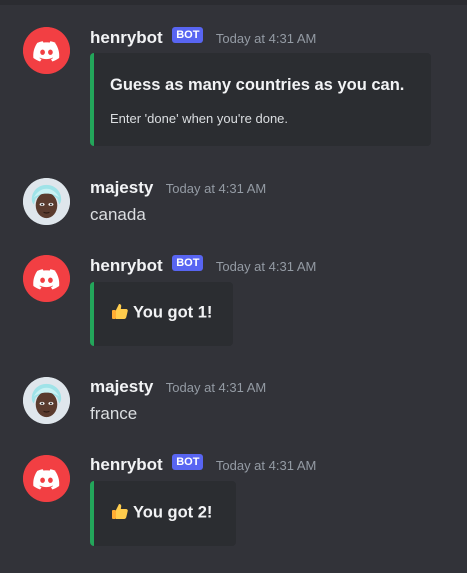 The height and width of the screenshot is (573, 467). Describe the element at coordinates (257, 85) in the screenshot. I see `embed-title: Guess as many countries as you can.` at that location.